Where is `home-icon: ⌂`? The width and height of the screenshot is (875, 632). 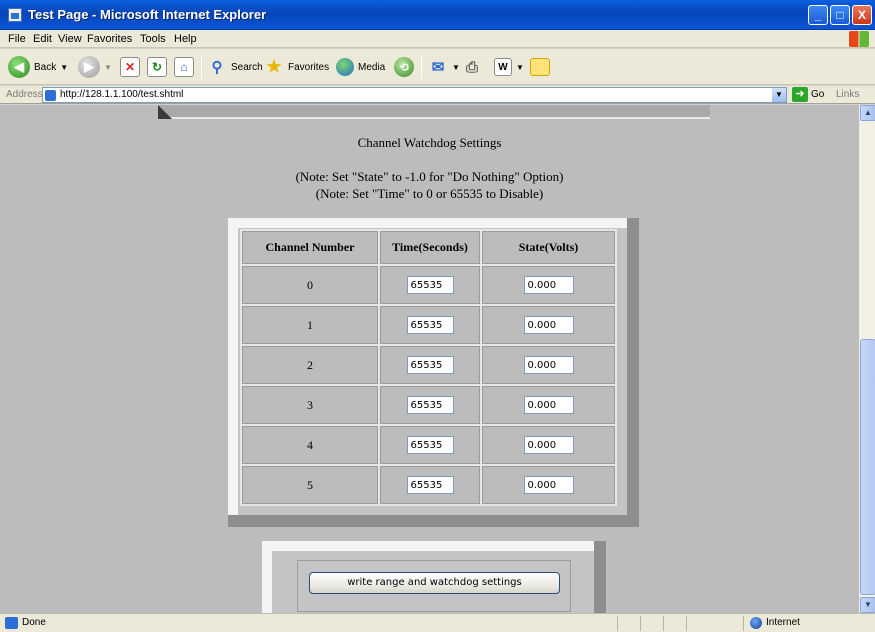
home-icon: ⌂ is located at coordinates (184, 67).